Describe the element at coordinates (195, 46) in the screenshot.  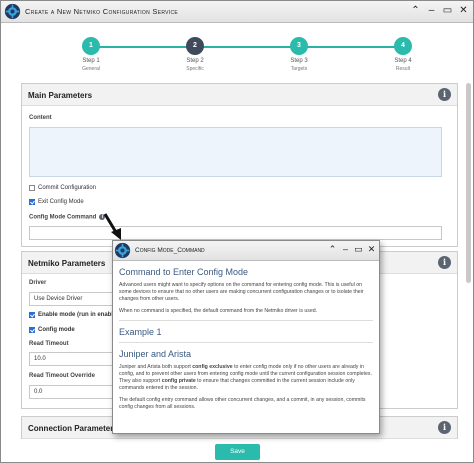
I see `step-circle: 2` at that location.